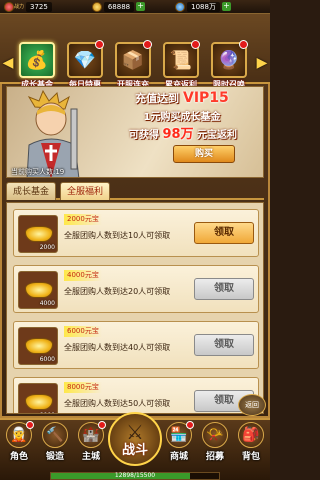 This screenshot has height=480, width=320. What do you see at coordinates (85, 191) in the screenshot?
I see `tab-server-welfare: 全服福利` at bounding box center [85, 191].